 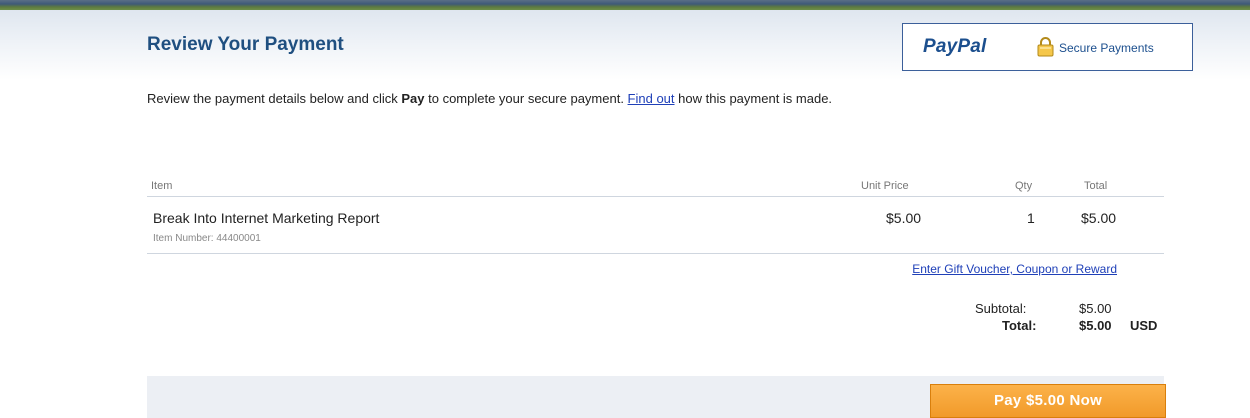 I want to click on subtotal-value: $5.00, so click(x=1095, y=308).